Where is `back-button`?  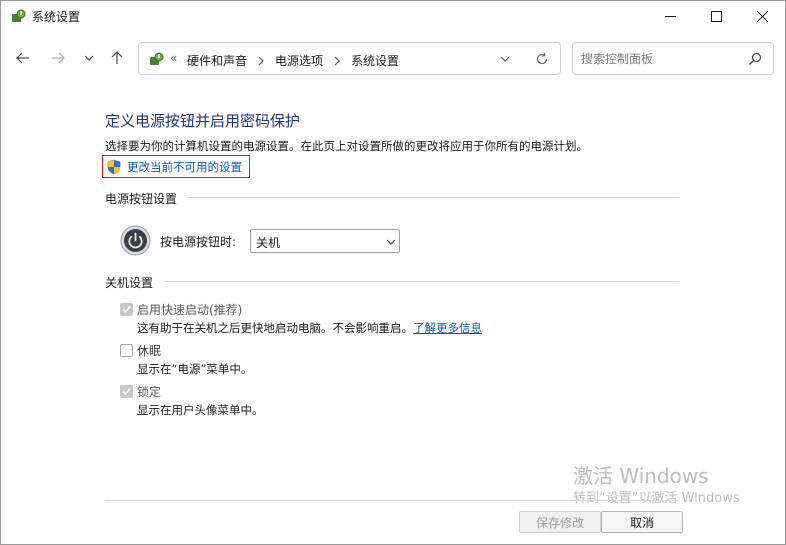
back-button is located at coordinates (23, 58).